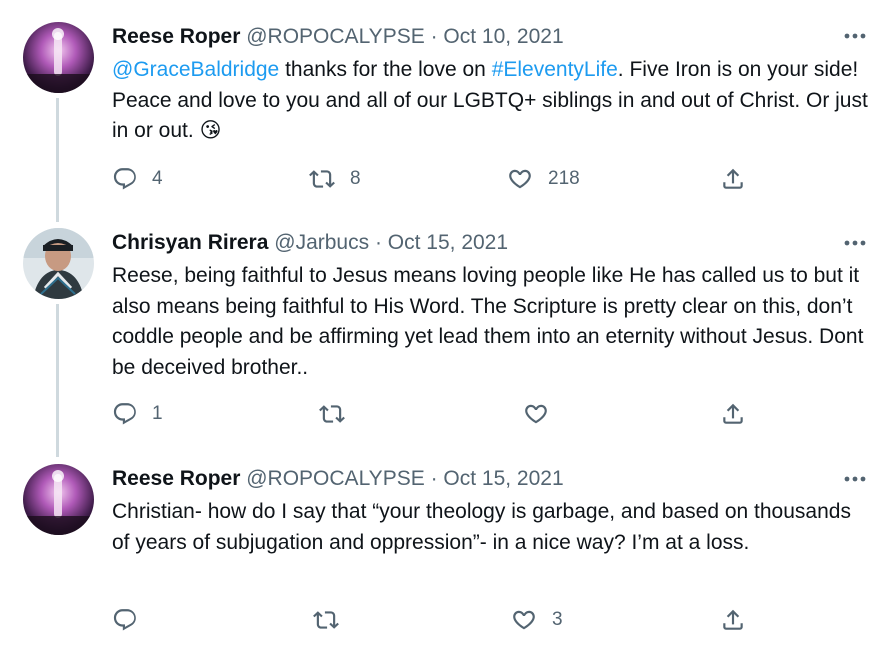 The width and height of the screenshot is (892, 651). Describe the element at coordinates (503, 36) in the screenshot. I see `tweet-date: Oct 10, 2021` at that location.